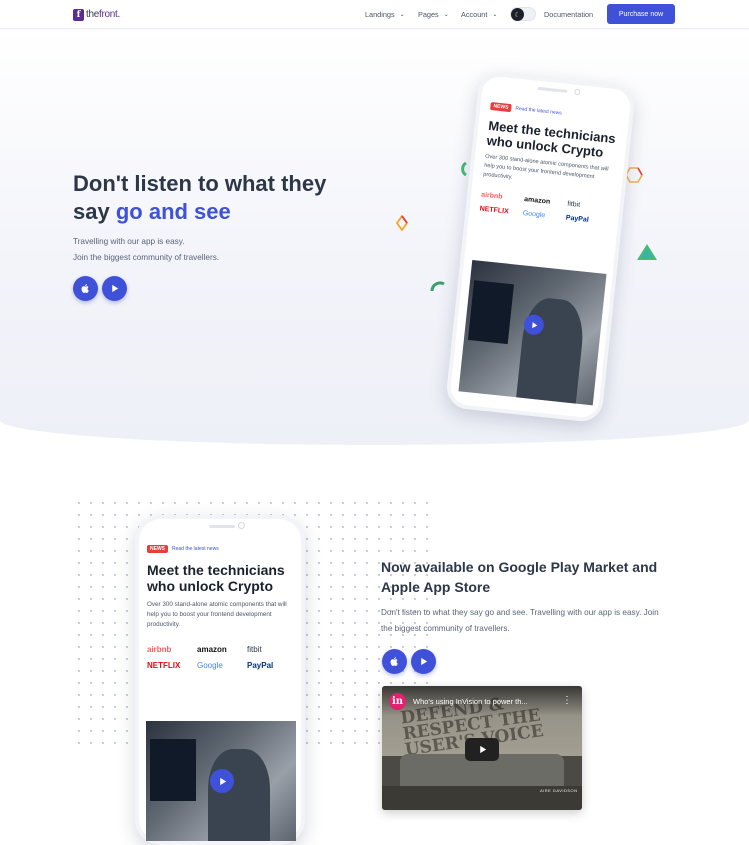 This screenshot has width=749, height=845. I want to click on nav-item-landings-label: Landings, so click(380, 14).